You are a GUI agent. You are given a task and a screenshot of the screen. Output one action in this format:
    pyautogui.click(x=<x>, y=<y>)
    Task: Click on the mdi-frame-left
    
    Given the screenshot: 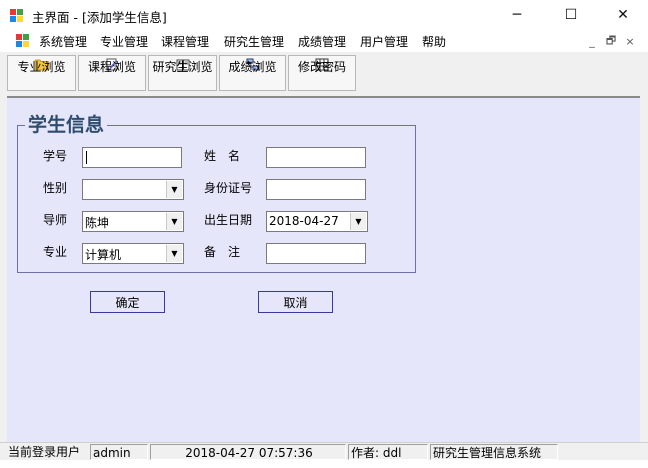 What is the action you would take?
    pyautogui.click(x=3, y=269)
    